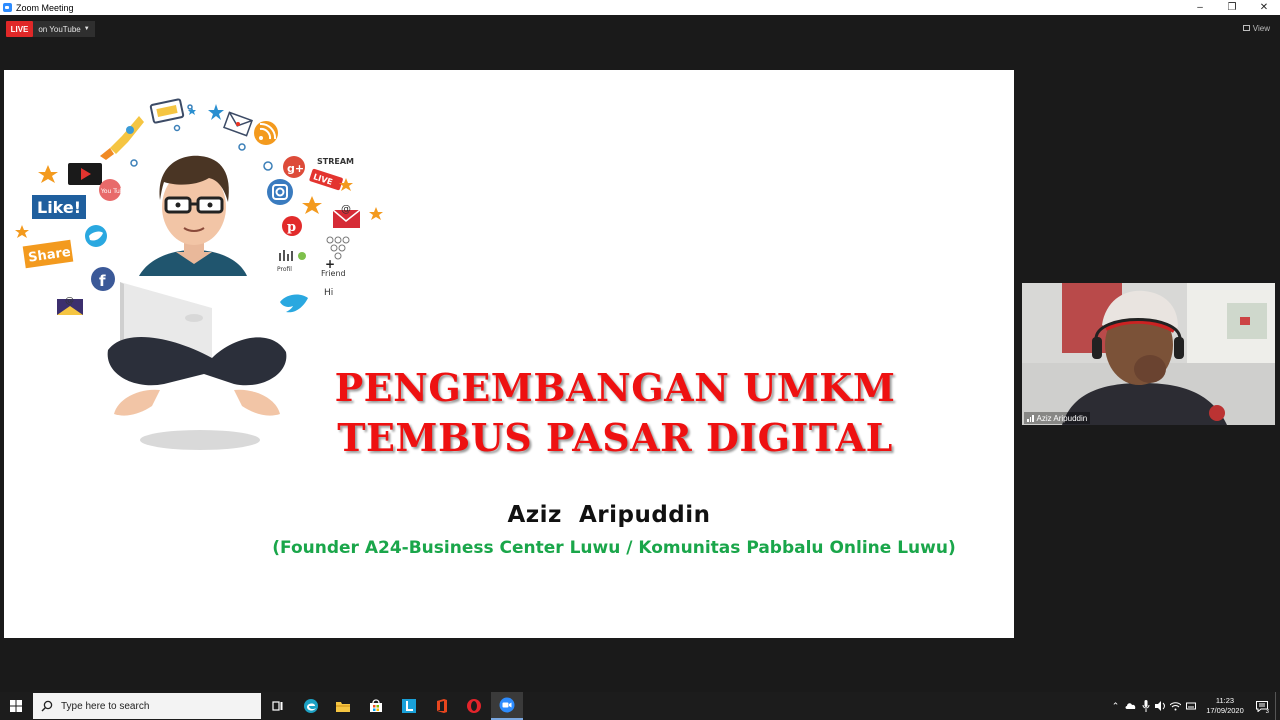 The width and height of the screenshot is (1280, 720). I want to click on network-button, so click(1175, 706).